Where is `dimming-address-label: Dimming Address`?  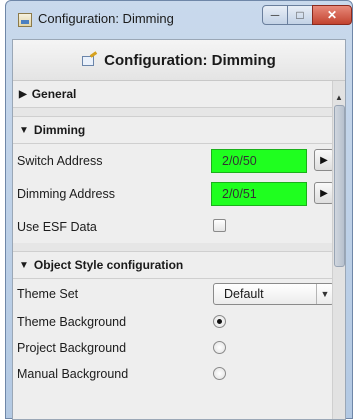 dimming-address-label: Dimming Address is located at coordinates (66, 193).